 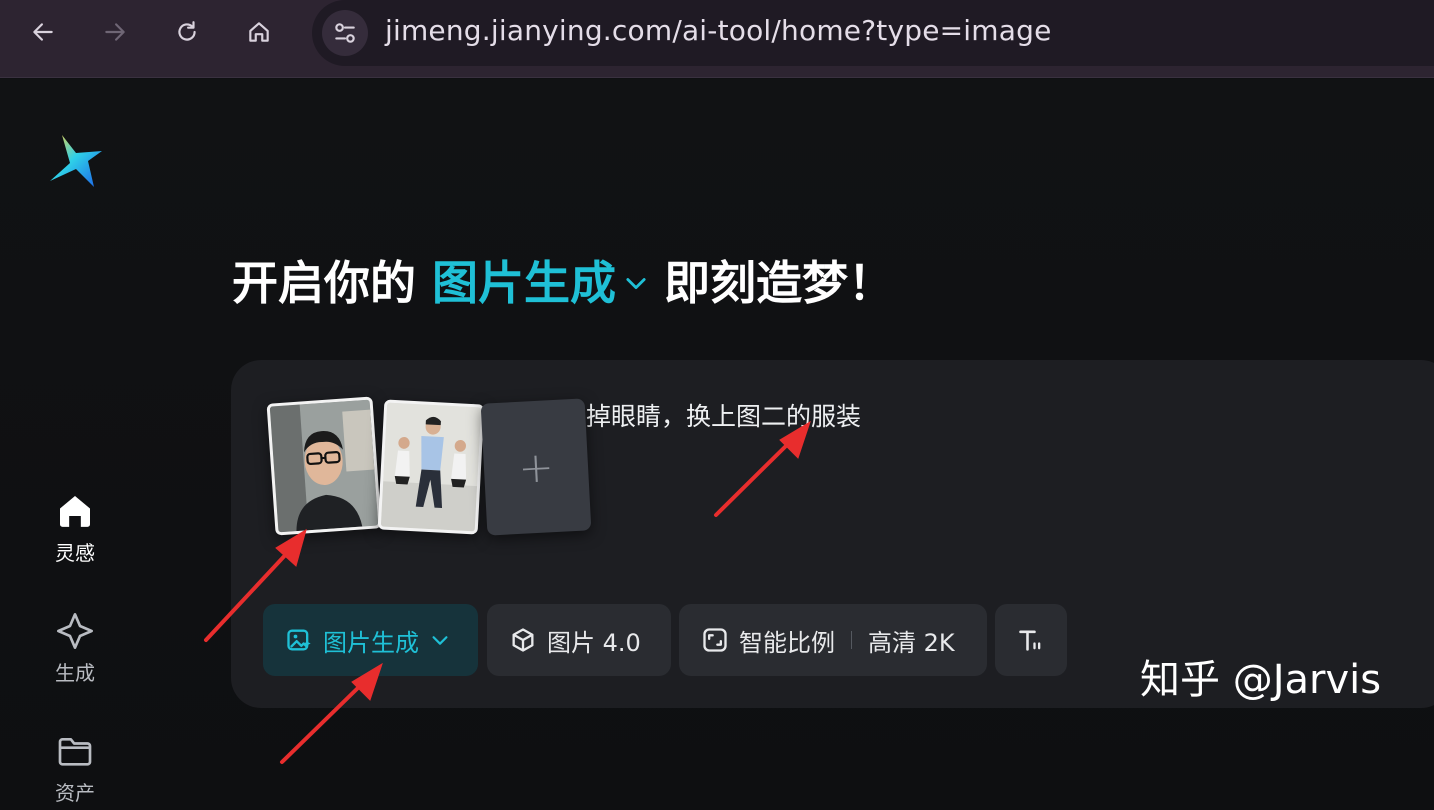 I want to click on sidebar-item-inspiration: 灵感, so click(x=75, y=528).